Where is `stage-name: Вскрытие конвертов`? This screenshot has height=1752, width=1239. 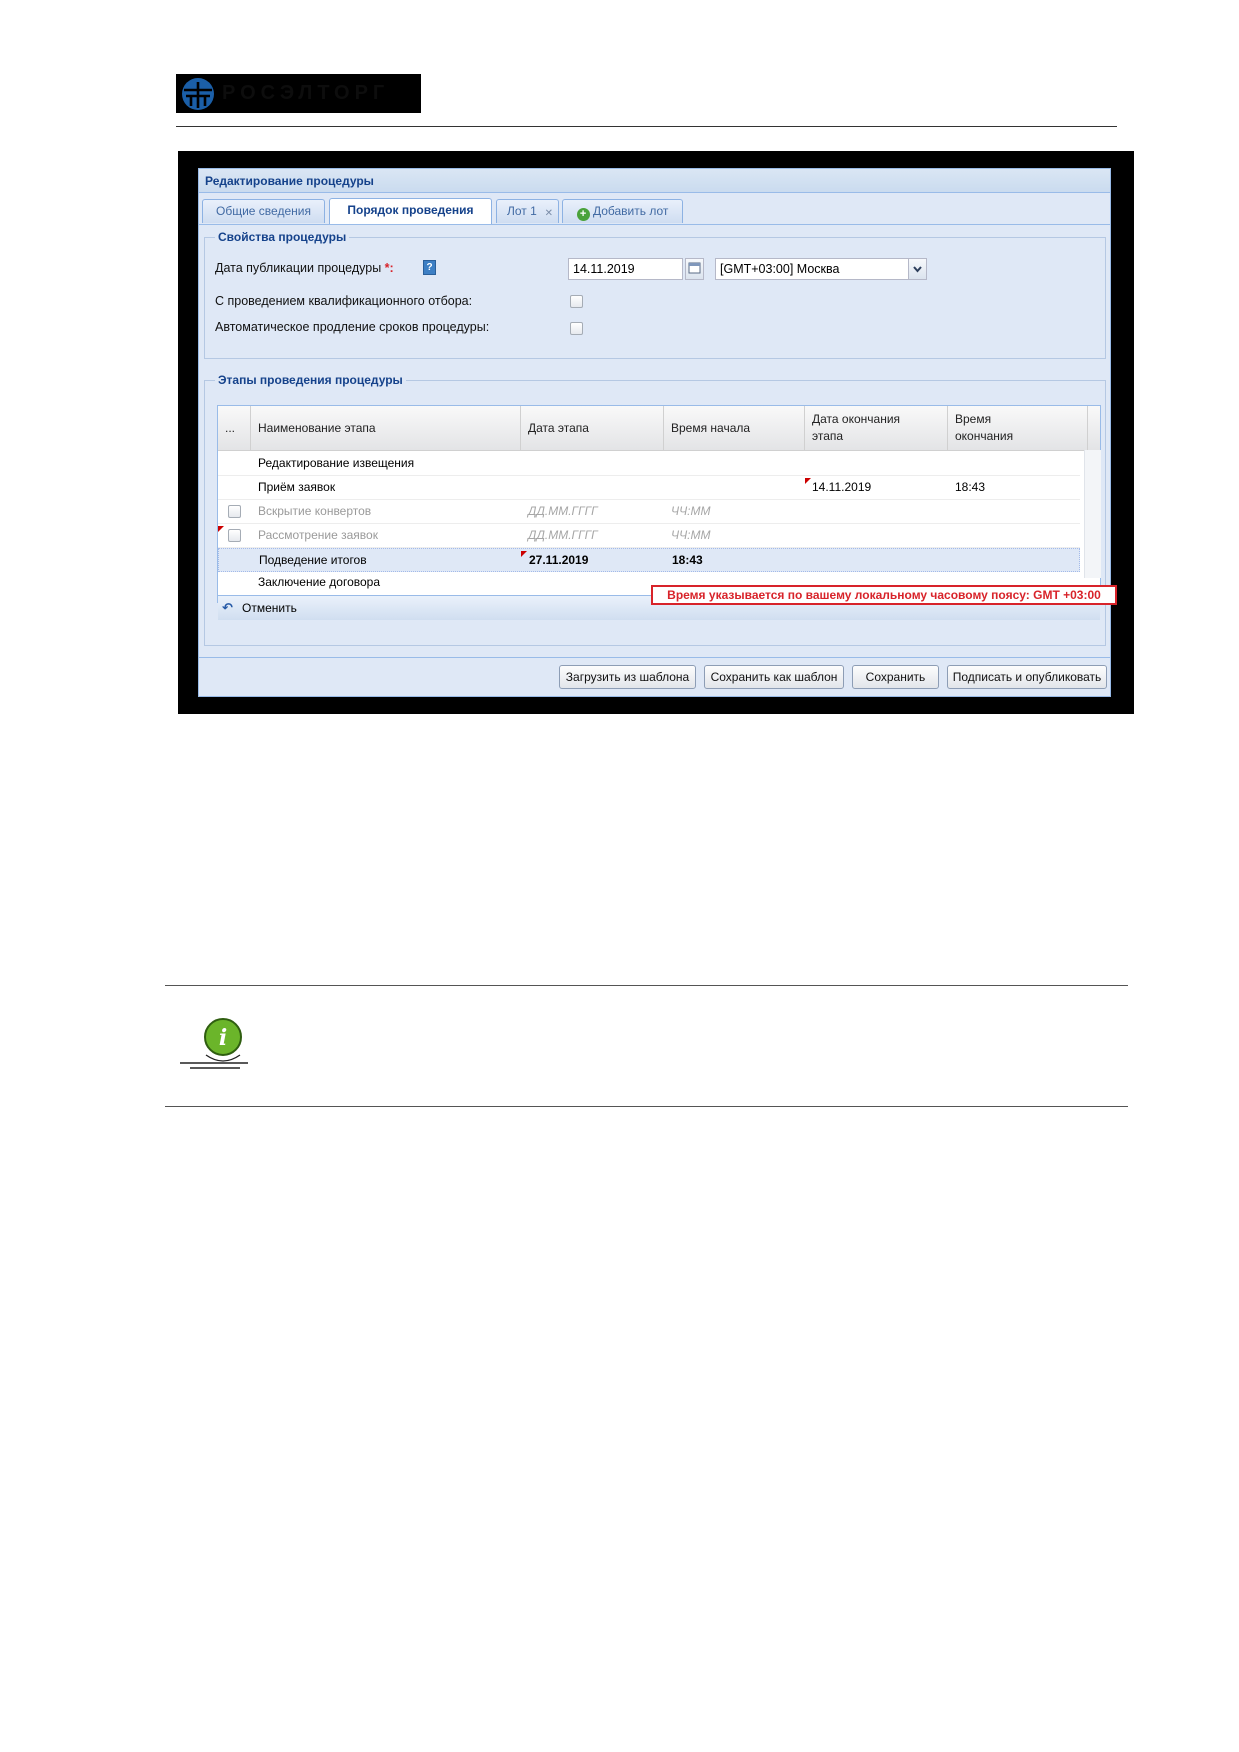
stage-name: Вскрытие конвертов is located at coordinates (315, 511).